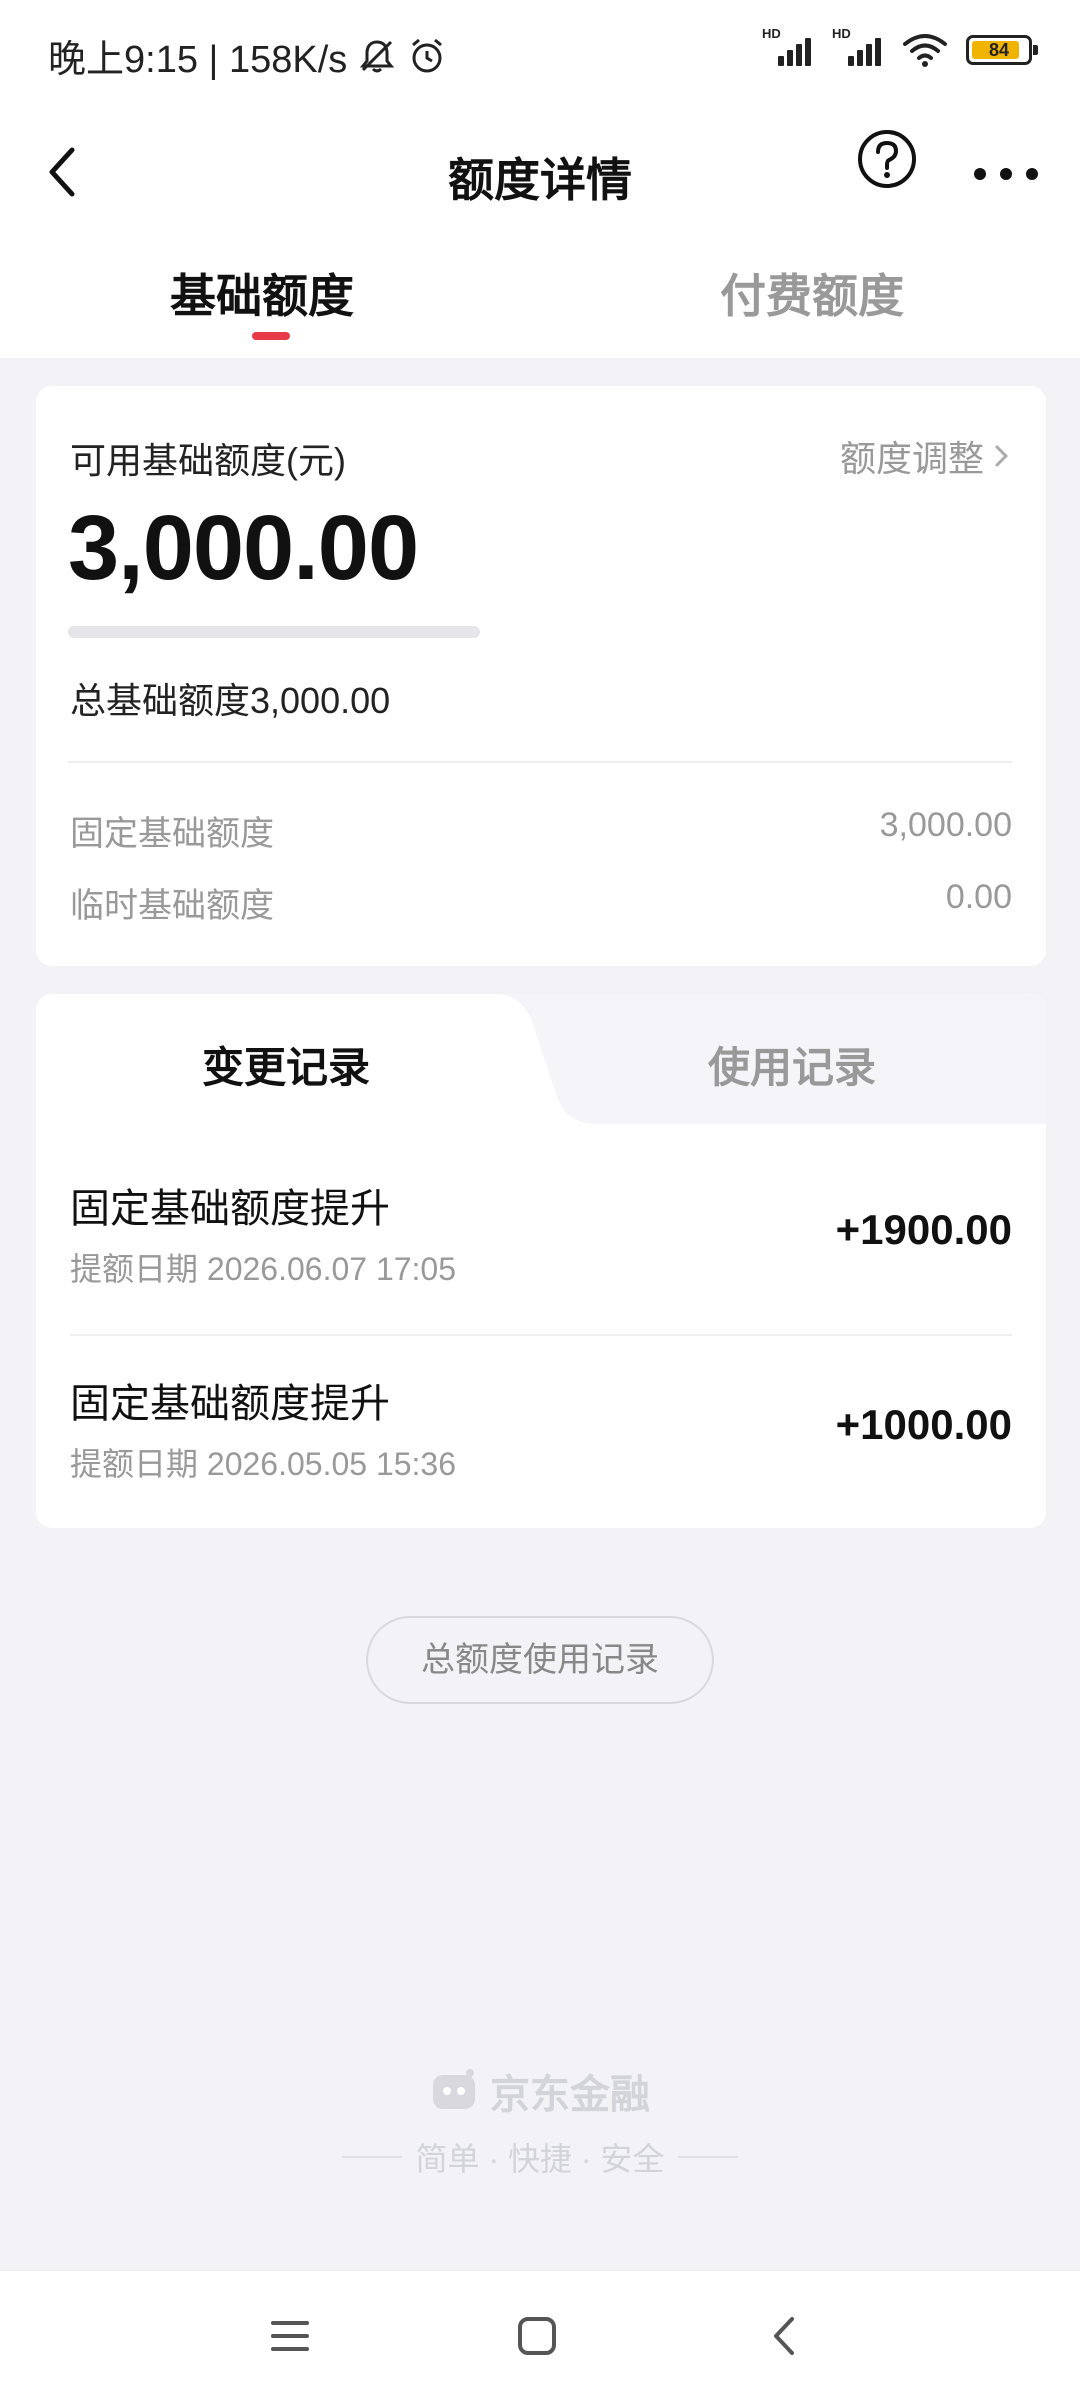 Image resolution: width=1080 pixels, height=2401 pixels. I want to click on back-nav-icon, so click(785, 2336).